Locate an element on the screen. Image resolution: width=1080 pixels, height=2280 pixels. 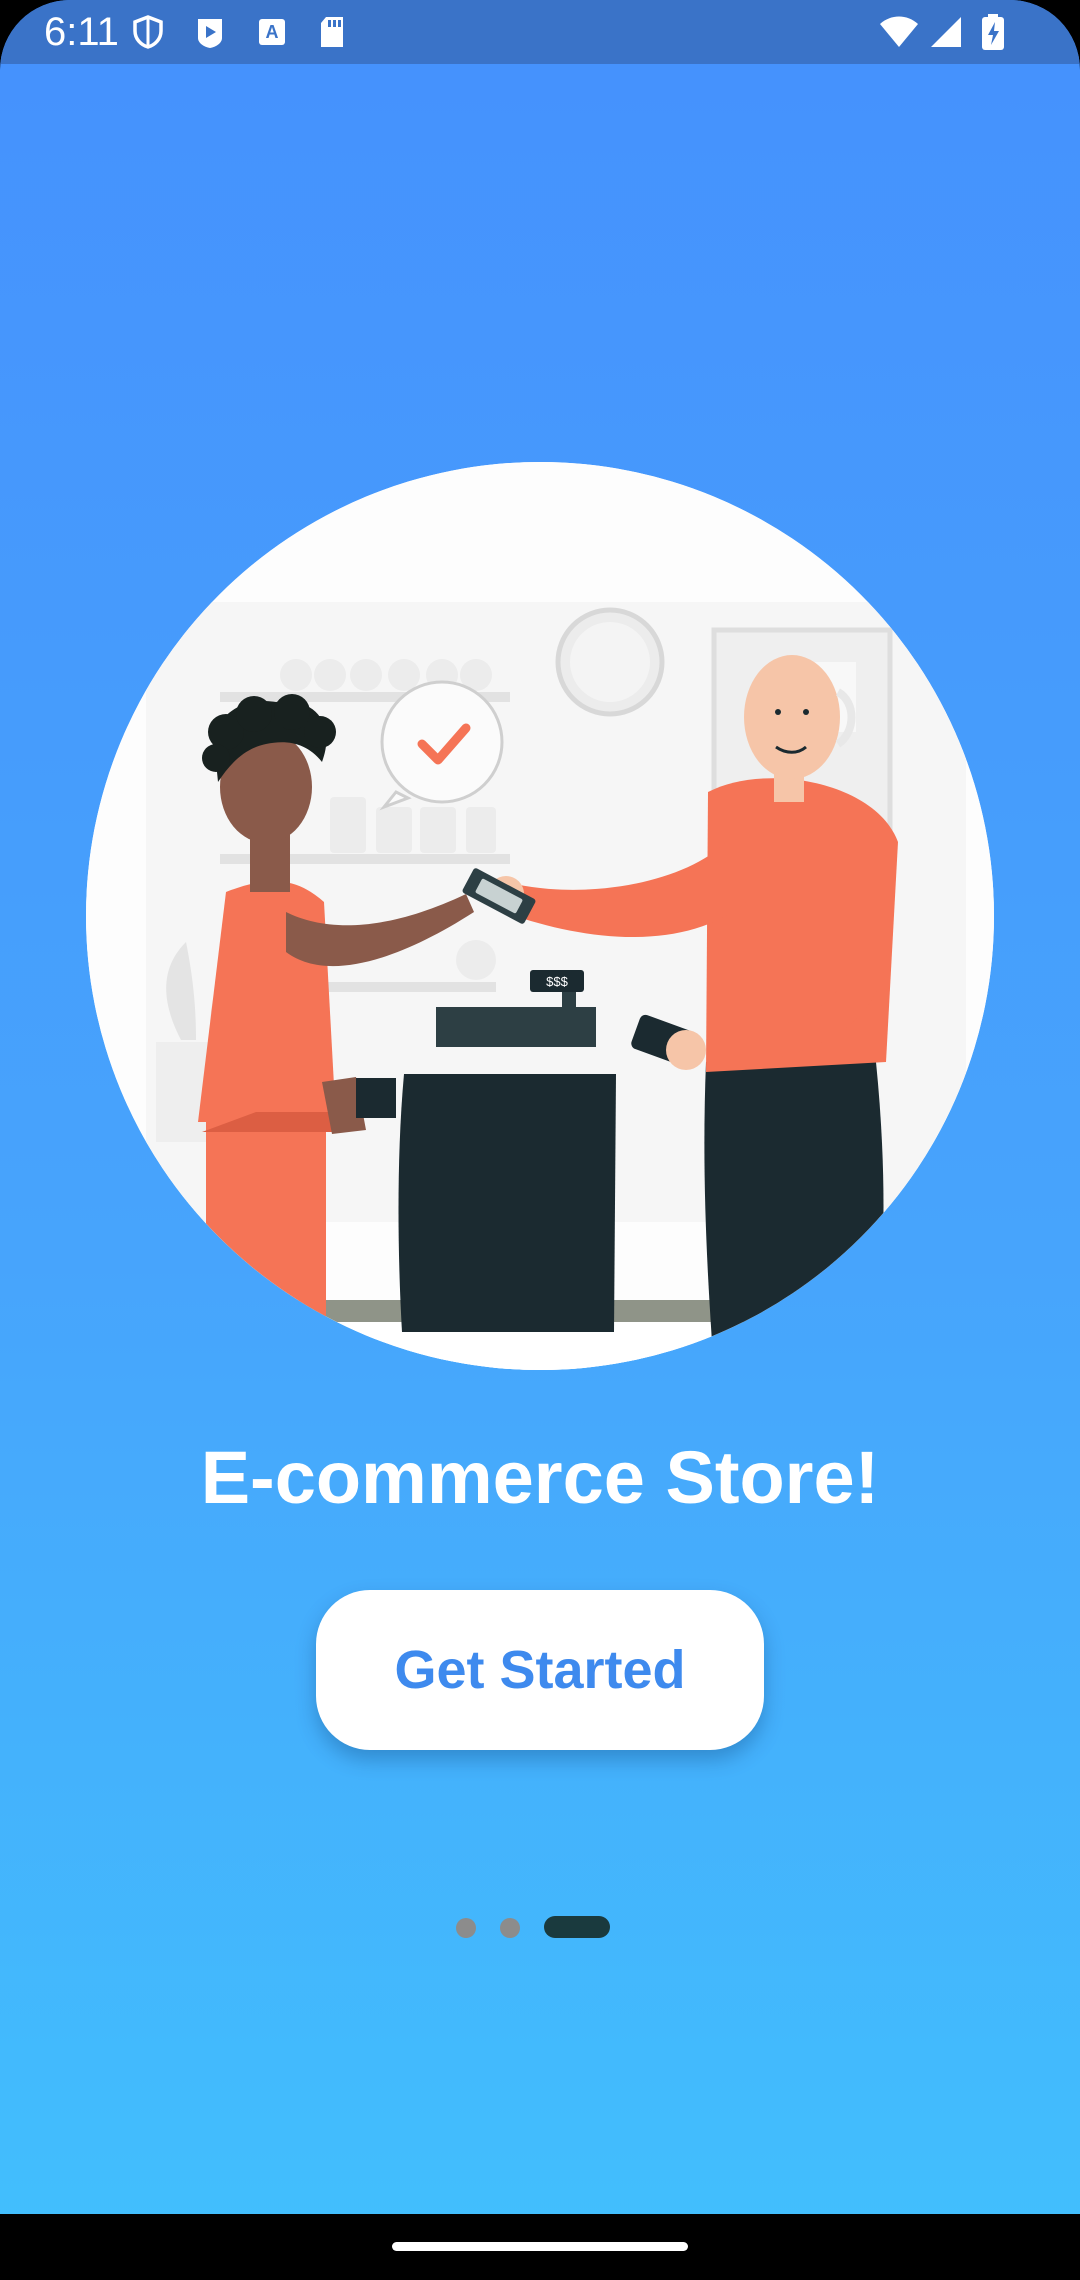
wall-clock-icon is located at coordinates (610, 662).